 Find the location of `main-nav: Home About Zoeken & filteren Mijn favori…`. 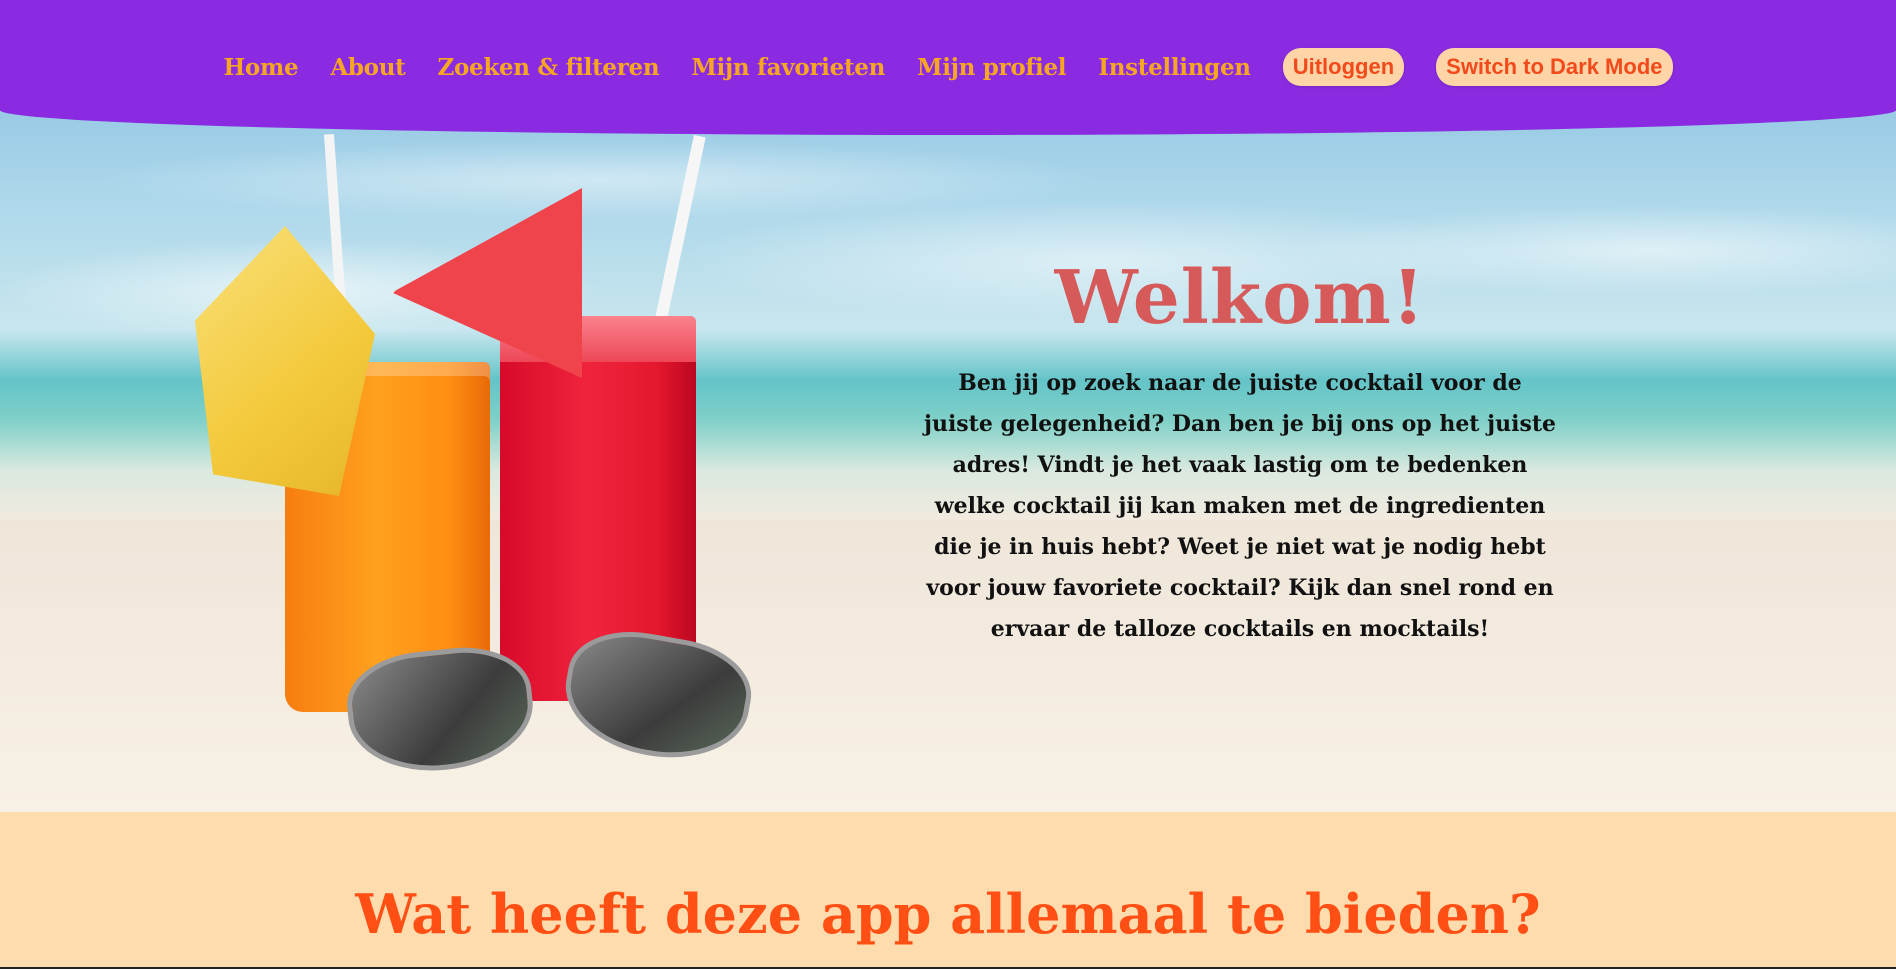

main-nav: Home About Zoeken & filteren Mijn favori… is located at coordinates (948, 67).